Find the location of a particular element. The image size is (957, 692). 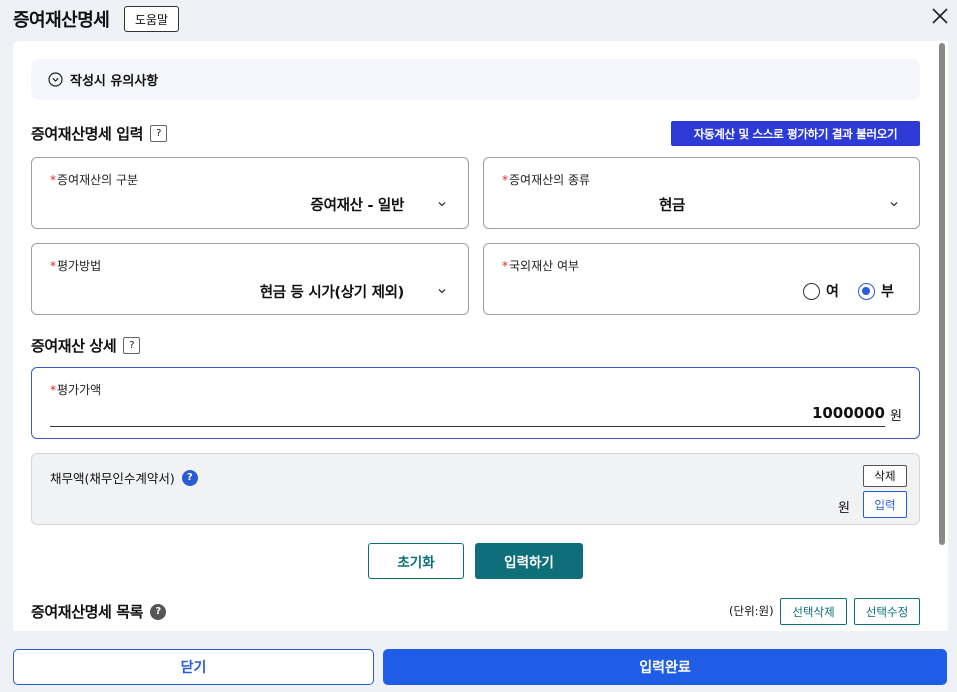

amount-unit: 원 is located at coordinates (896, 416).